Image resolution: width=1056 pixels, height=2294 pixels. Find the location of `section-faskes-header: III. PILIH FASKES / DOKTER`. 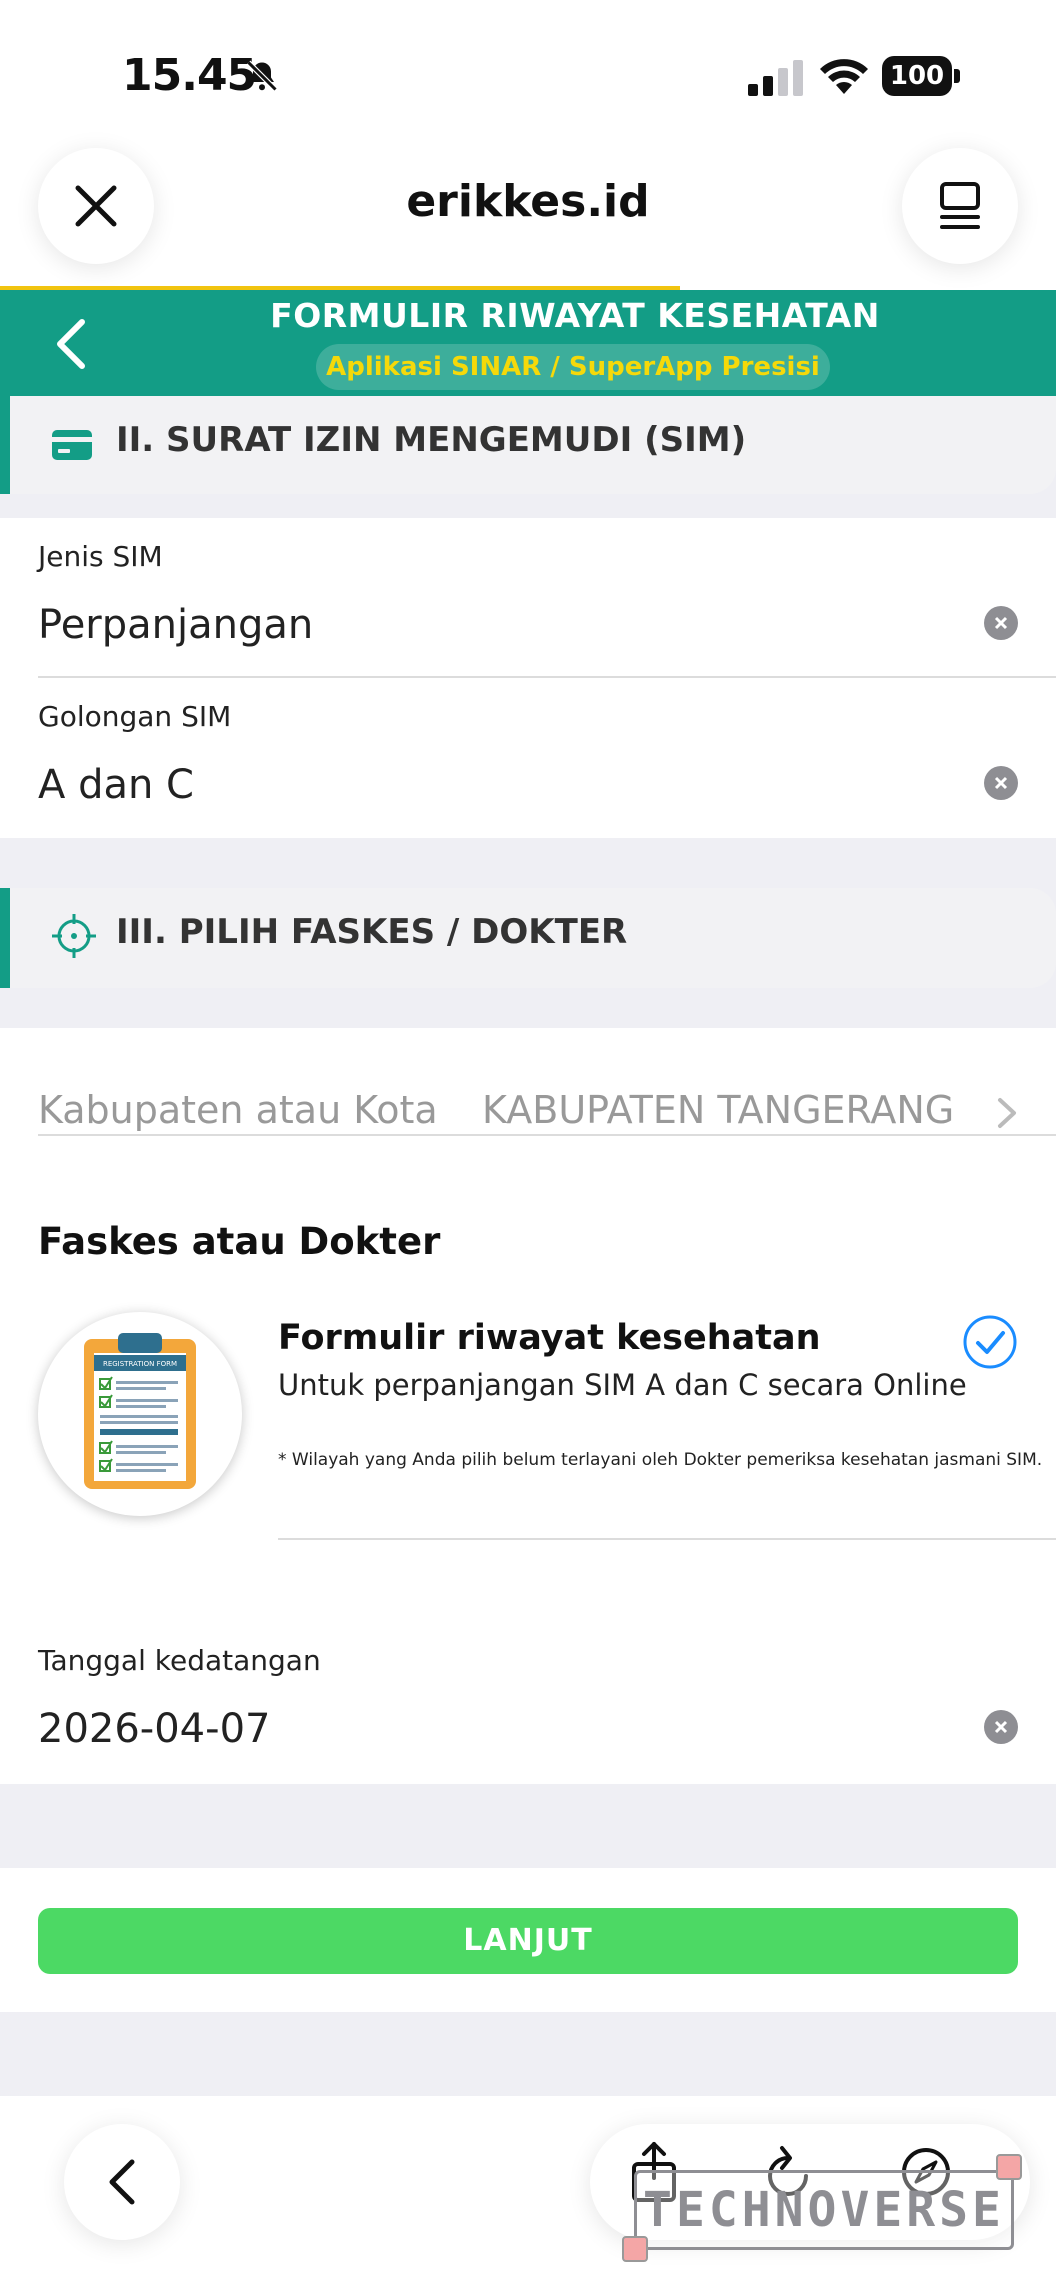

section-faskes-header: III. PILIH FASKES / DOKTER is located at coordinates (528, 938).